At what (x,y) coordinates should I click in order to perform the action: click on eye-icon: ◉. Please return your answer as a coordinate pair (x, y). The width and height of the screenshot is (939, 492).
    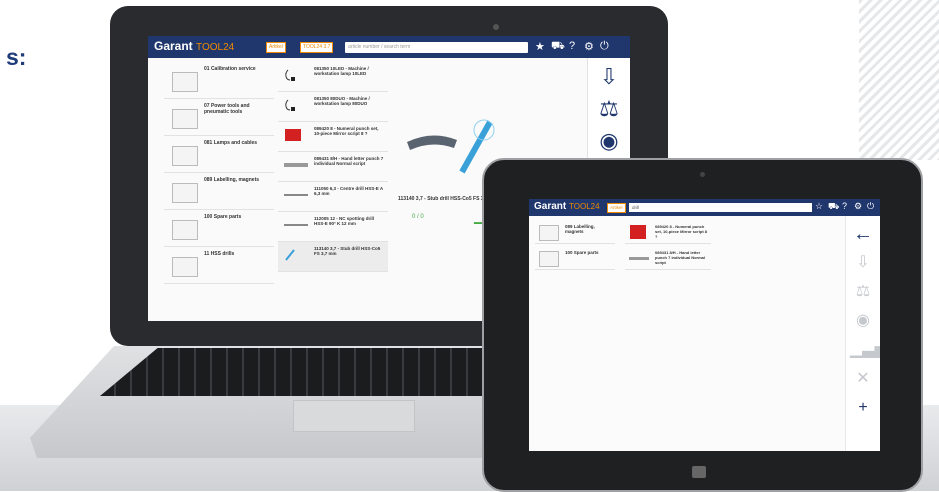
    Looking at the image, I should click on (863, 321).